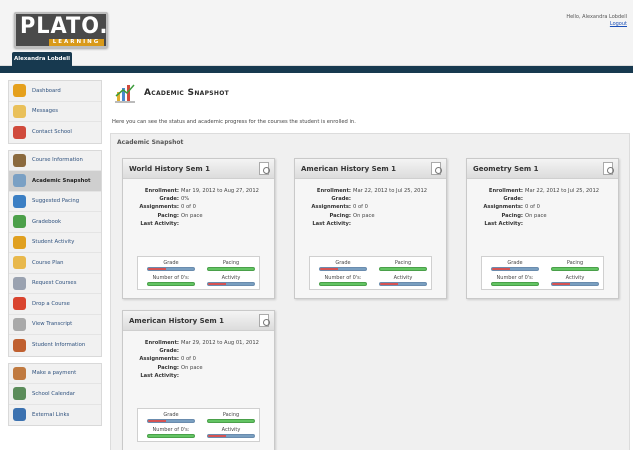  What do you see at coordinates (51, 303) in the screenshot?
I see `sidebar-item-label: Drop a Course` at bounding box center [51, 303].